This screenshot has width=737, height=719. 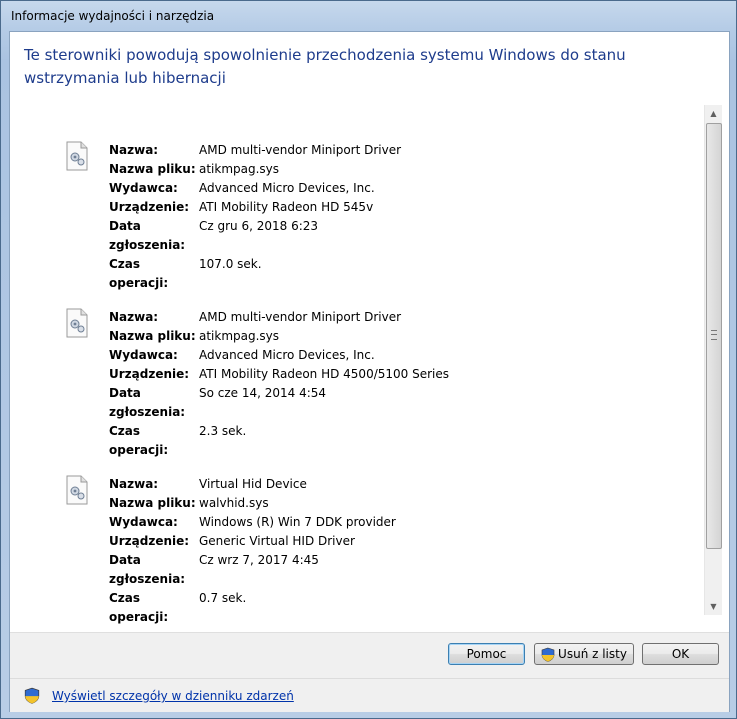 I want to click on driver-reported: So cze 14, 2014 4:54, so click(x=263, y=393).